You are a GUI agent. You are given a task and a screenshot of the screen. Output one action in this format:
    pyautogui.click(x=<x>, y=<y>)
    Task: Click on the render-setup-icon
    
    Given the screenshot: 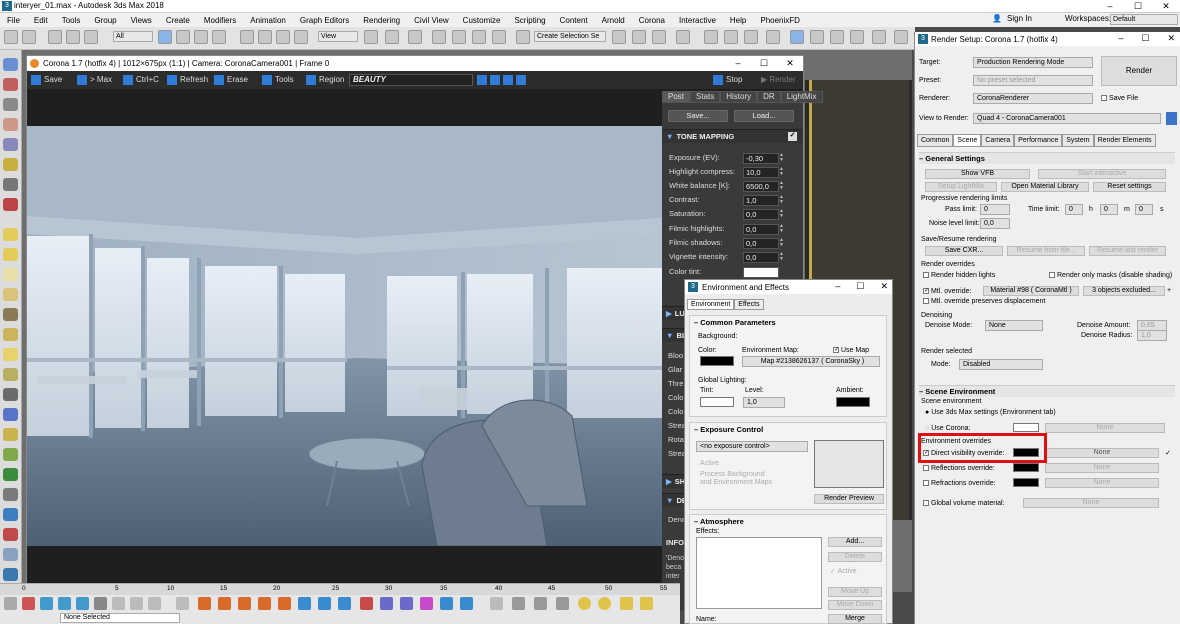 What is the action you would take?
    pyautogui.click(x=797, y=37)
    